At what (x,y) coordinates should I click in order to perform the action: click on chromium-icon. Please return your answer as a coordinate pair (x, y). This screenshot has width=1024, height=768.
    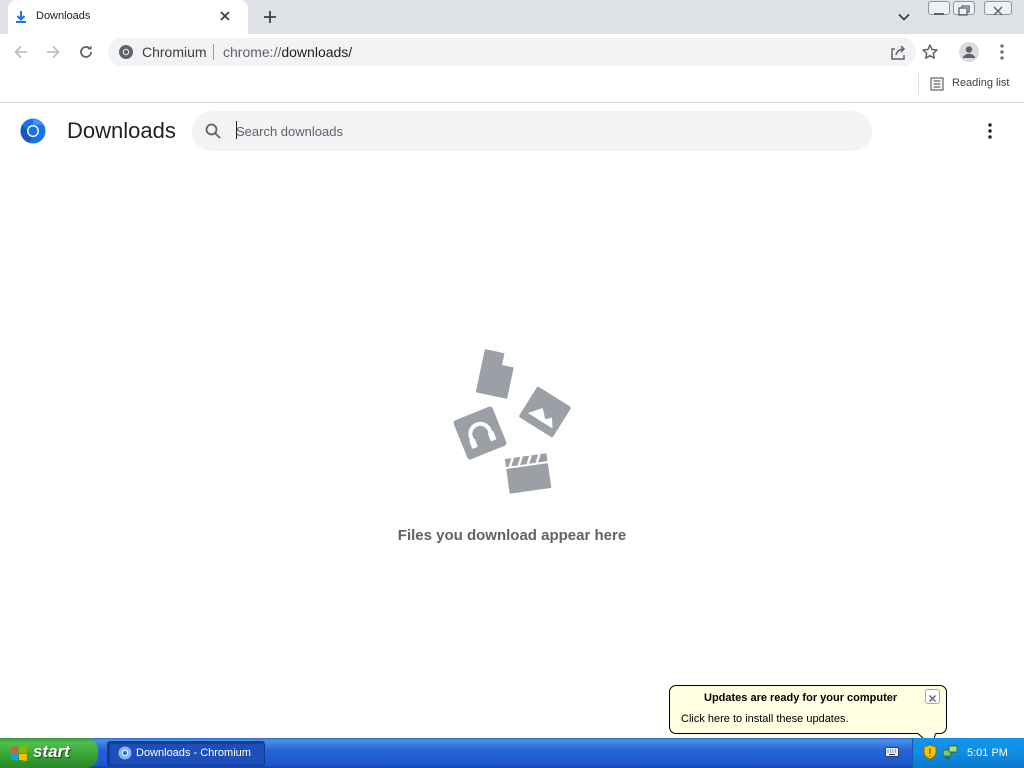
    Looking at the image, I should click on (125, 753).